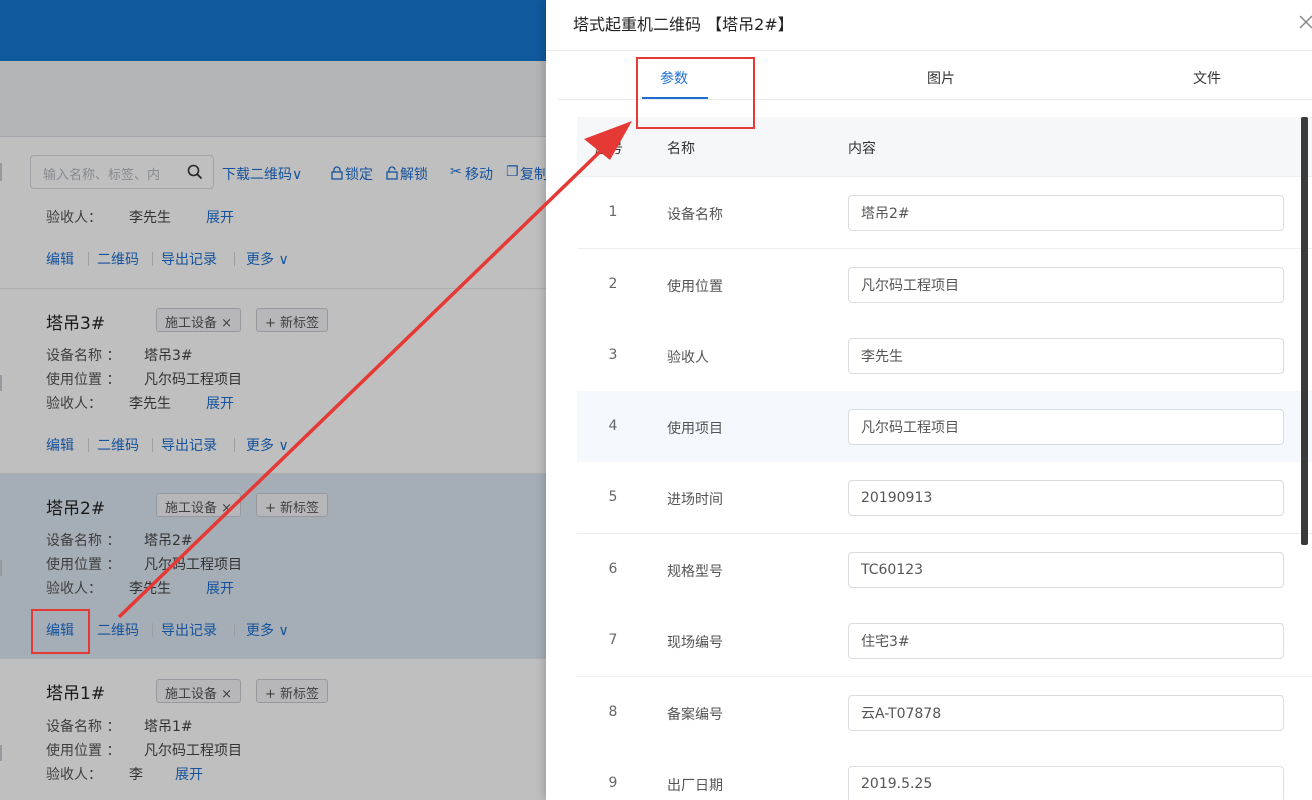 The height and width of the screenshot is (800, 1312). Describe the element at coordinates (862, 149) in the screenshot. I see `column-header-content: 内容` at that location.